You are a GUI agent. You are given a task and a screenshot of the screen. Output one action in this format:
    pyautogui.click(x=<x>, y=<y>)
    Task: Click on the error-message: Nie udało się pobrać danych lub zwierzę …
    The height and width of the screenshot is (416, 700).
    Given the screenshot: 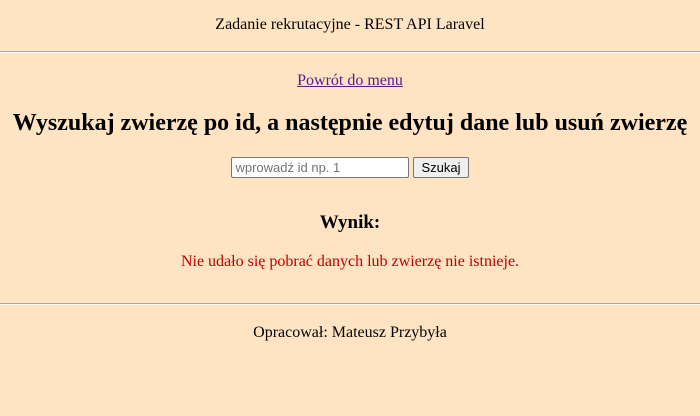 What is the action you would take?
    pyautogui.click(x=350, y=261)
    